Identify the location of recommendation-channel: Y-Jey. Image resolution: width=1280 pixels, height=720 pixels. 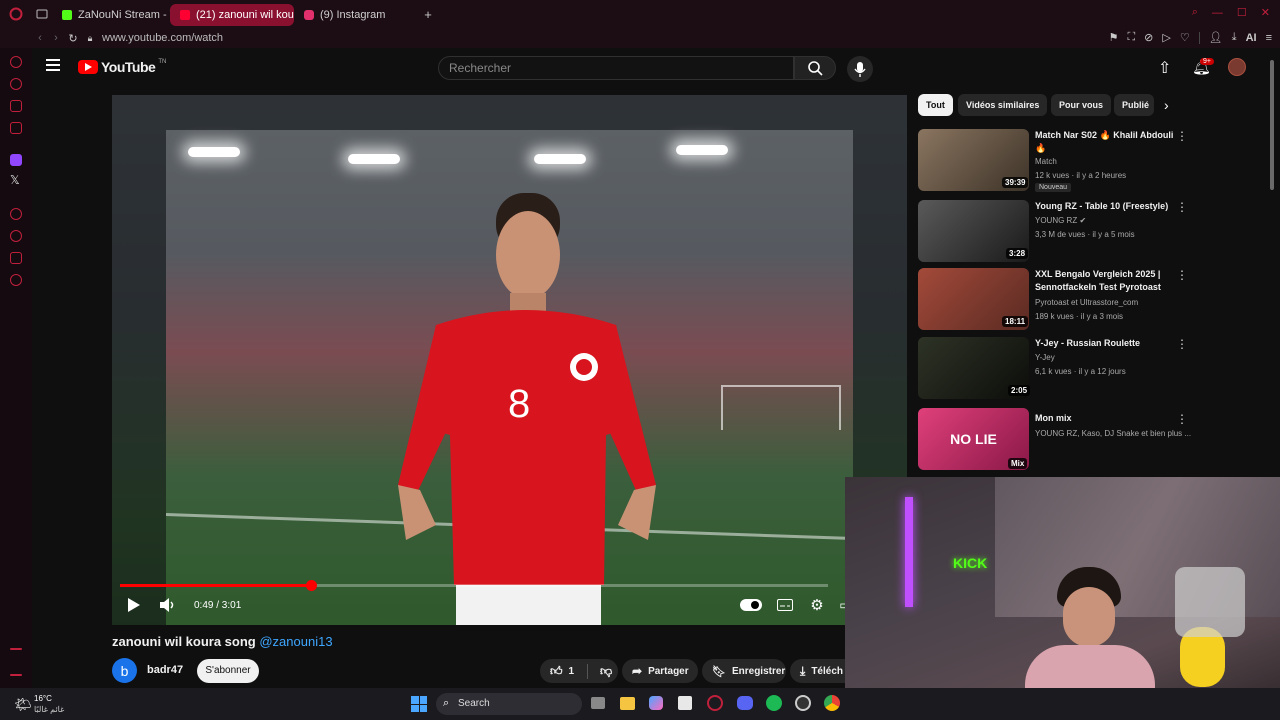
(1045, 357).